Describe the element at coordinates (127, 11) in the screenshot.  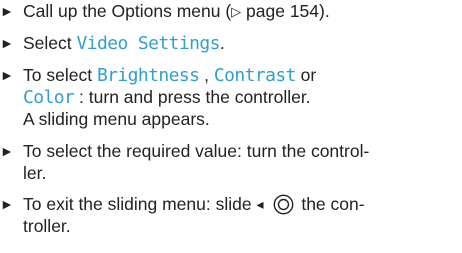
I see `step-text: Call up the Options menu (` at that location.